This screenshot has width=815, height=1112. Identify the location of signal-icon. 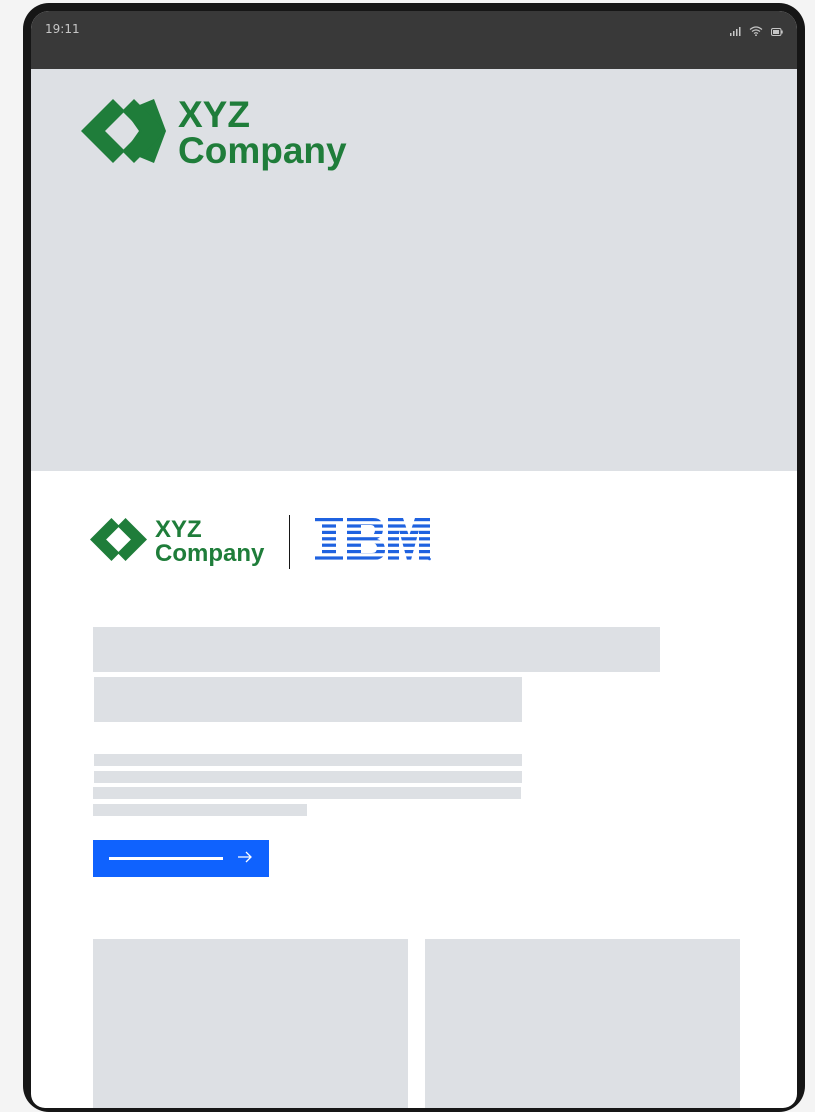
(735, 32).